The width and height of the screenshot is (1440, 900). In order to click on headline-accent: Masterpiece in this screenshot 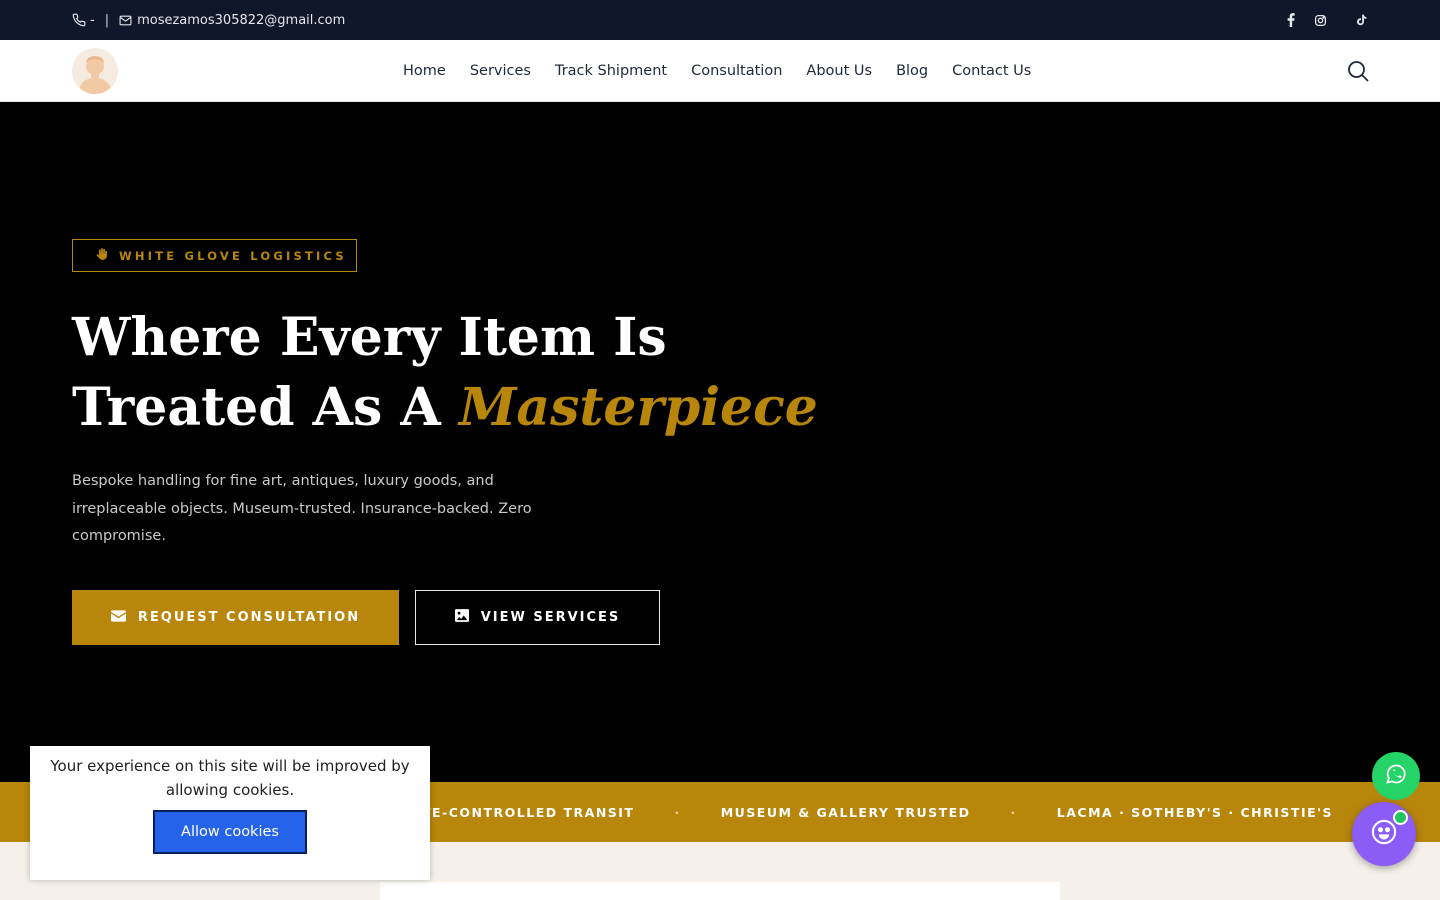, I will do `click(638, 407)`.